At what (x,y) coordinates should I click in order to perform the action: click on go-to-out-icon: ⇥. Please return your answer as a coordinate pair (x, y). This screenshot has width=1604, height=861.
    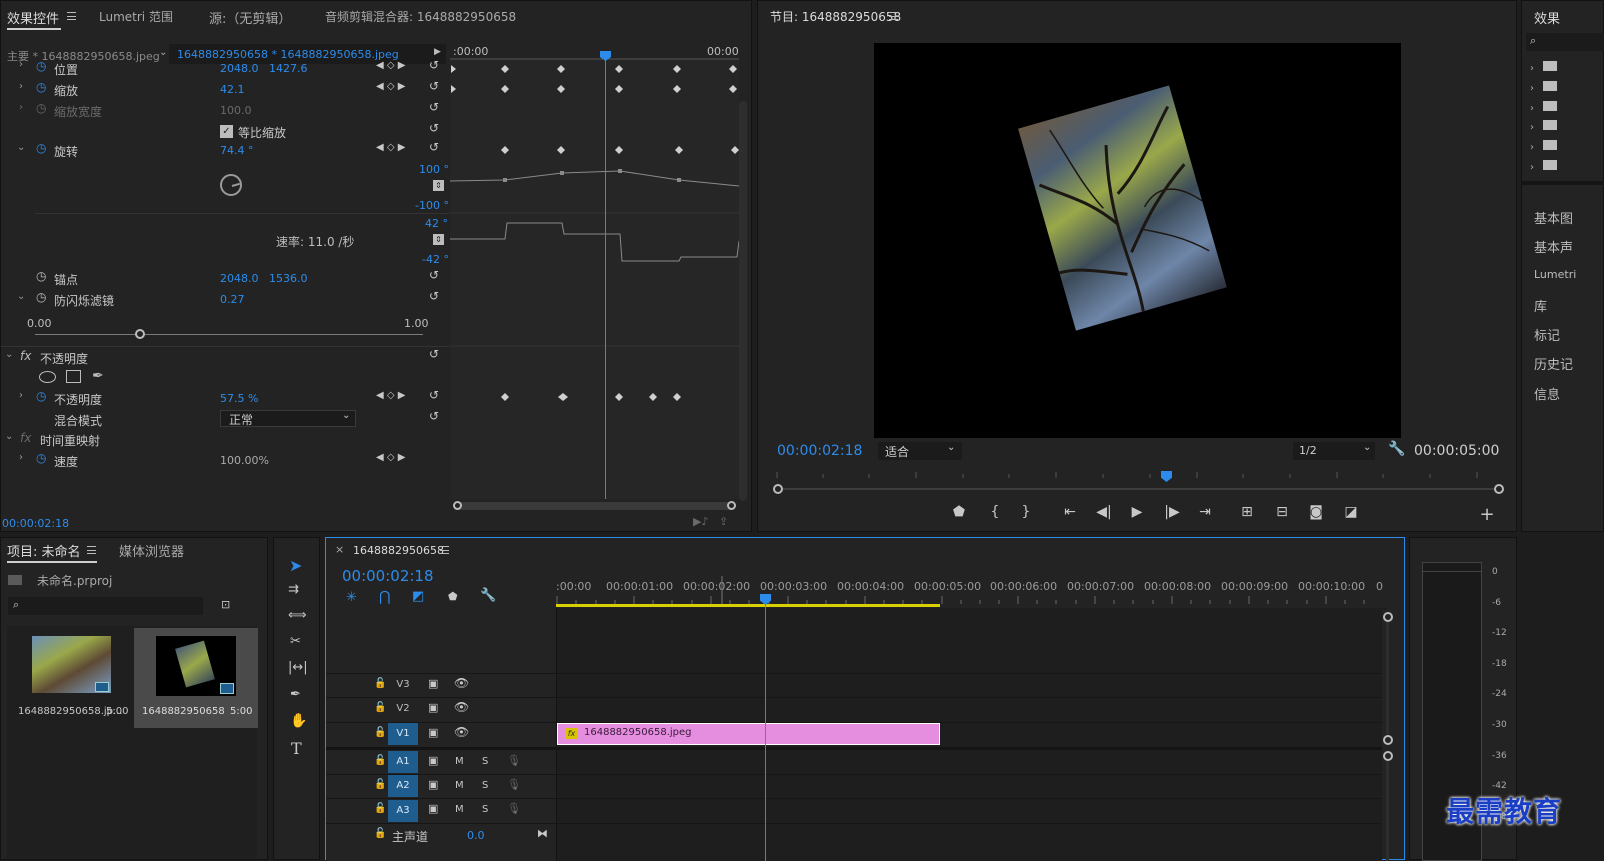
    Looking at the image, I should click on (1205, 512).